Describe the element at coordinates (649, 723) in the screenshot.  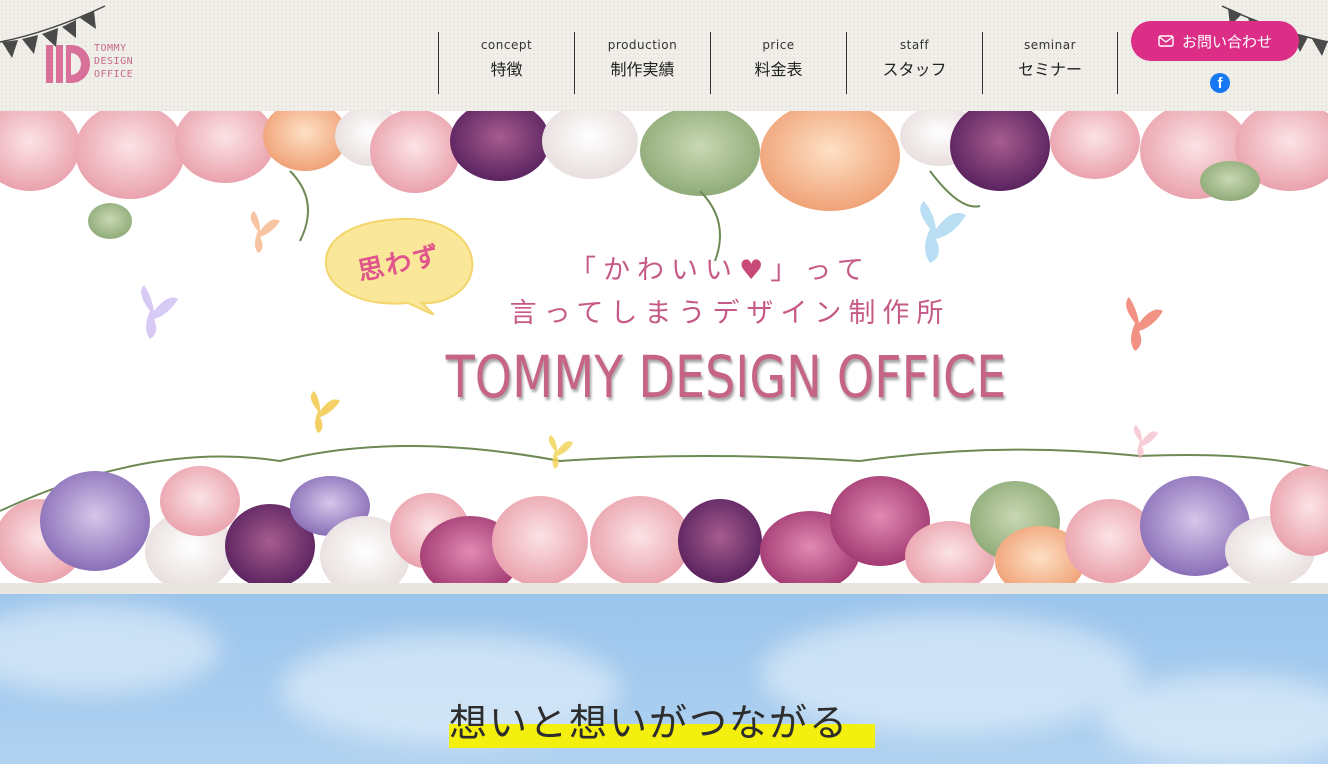
I see `section-title: 想いと想いがつながる` at that location.